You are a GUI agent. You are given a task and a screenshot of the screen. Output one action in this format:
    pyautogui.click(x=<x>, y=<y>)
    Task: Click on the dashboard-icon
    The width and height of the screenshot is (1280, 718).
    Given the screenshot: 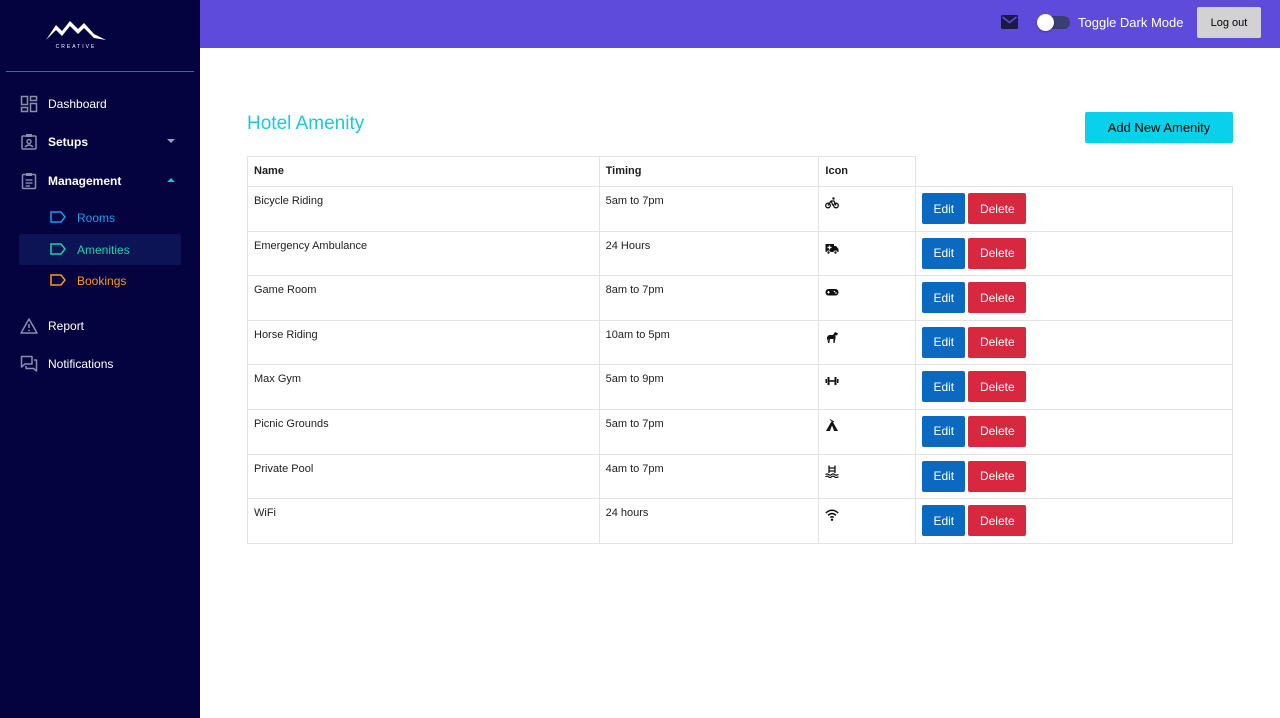 What is the action you would take?
    pyautogui.click(x=29, y=104)
    